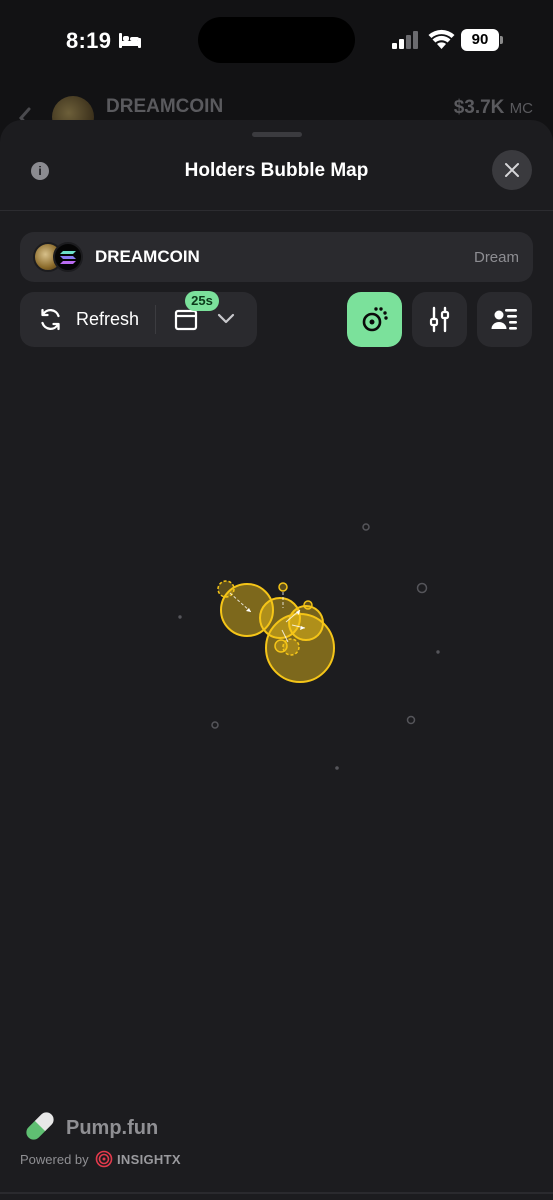  What do you see at coordinates (155, 319) in the screenshot?
I see `controls-divider` at bounding box center [155, 319].